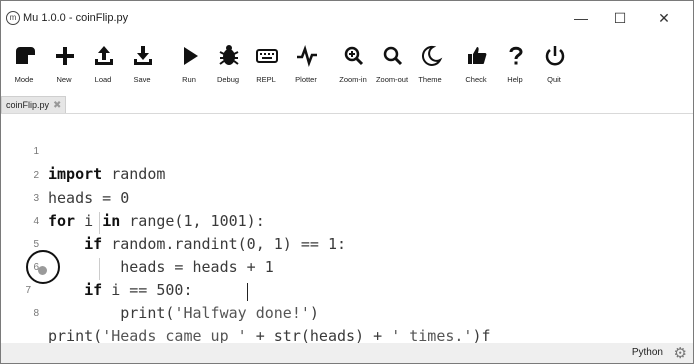  I want to click on tab-coinflip: coinFlip.py ✖, so click(34, 105).